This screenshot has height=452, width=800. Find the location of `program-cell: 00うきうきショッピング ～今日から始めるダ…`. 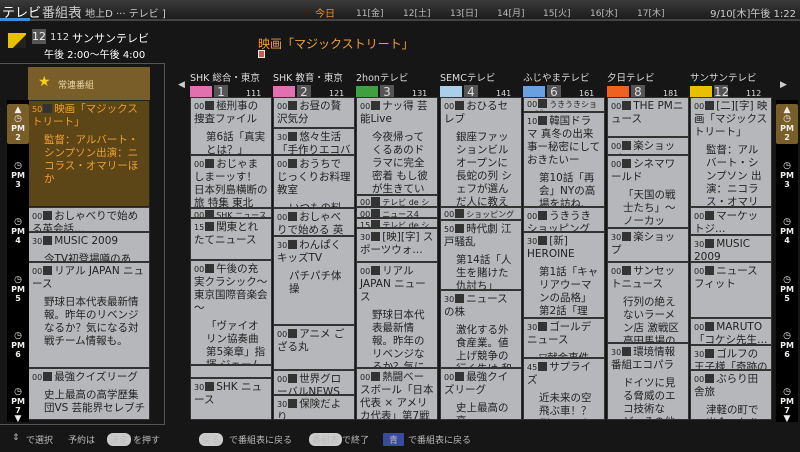

program-cell: 00うきうきショッピング ～今日から始めるダ… is located at coordinates (564, 219).